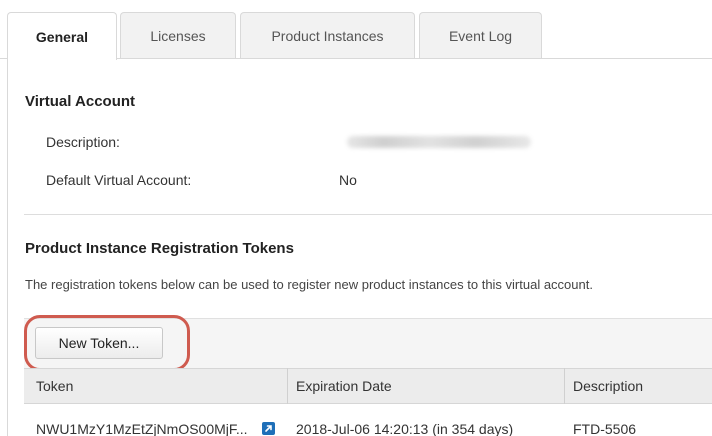  I want to click on description-cell: FTD-5506, so click(605, 428).